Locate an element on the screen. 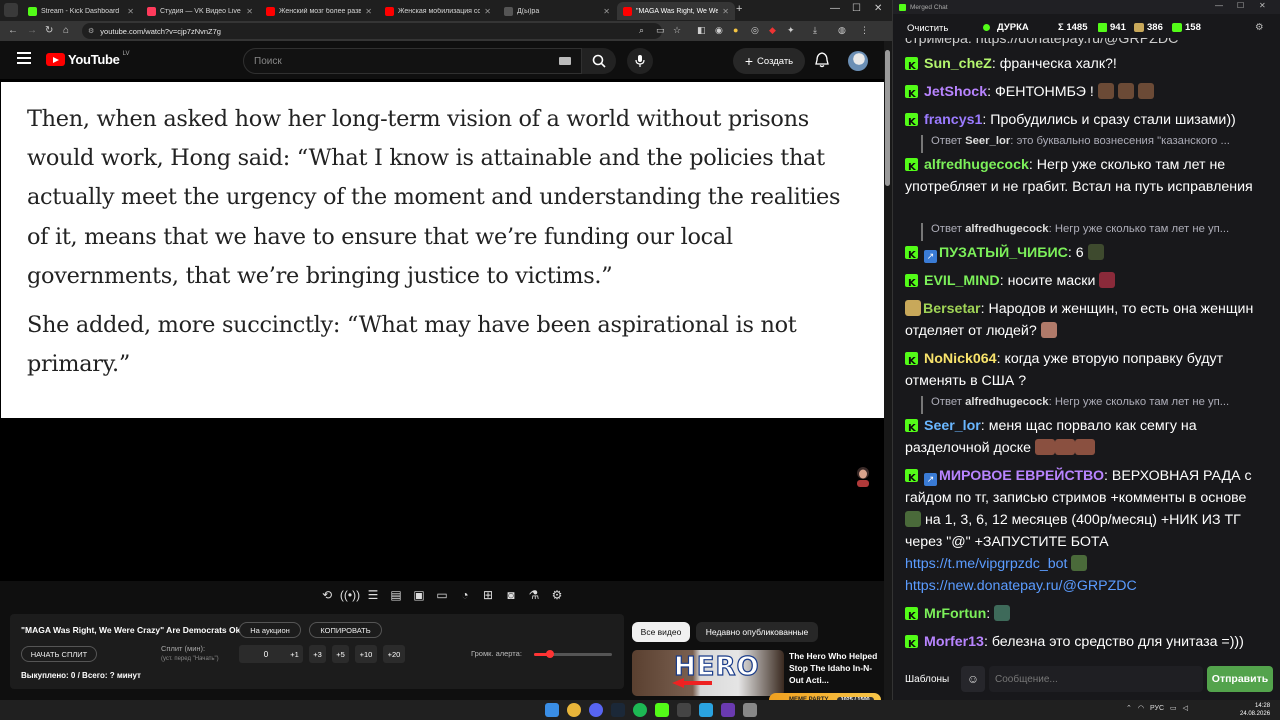 This screenshot has width=1280, height=720. chat-nick: MrFortun is located at coordinates (955, 614).